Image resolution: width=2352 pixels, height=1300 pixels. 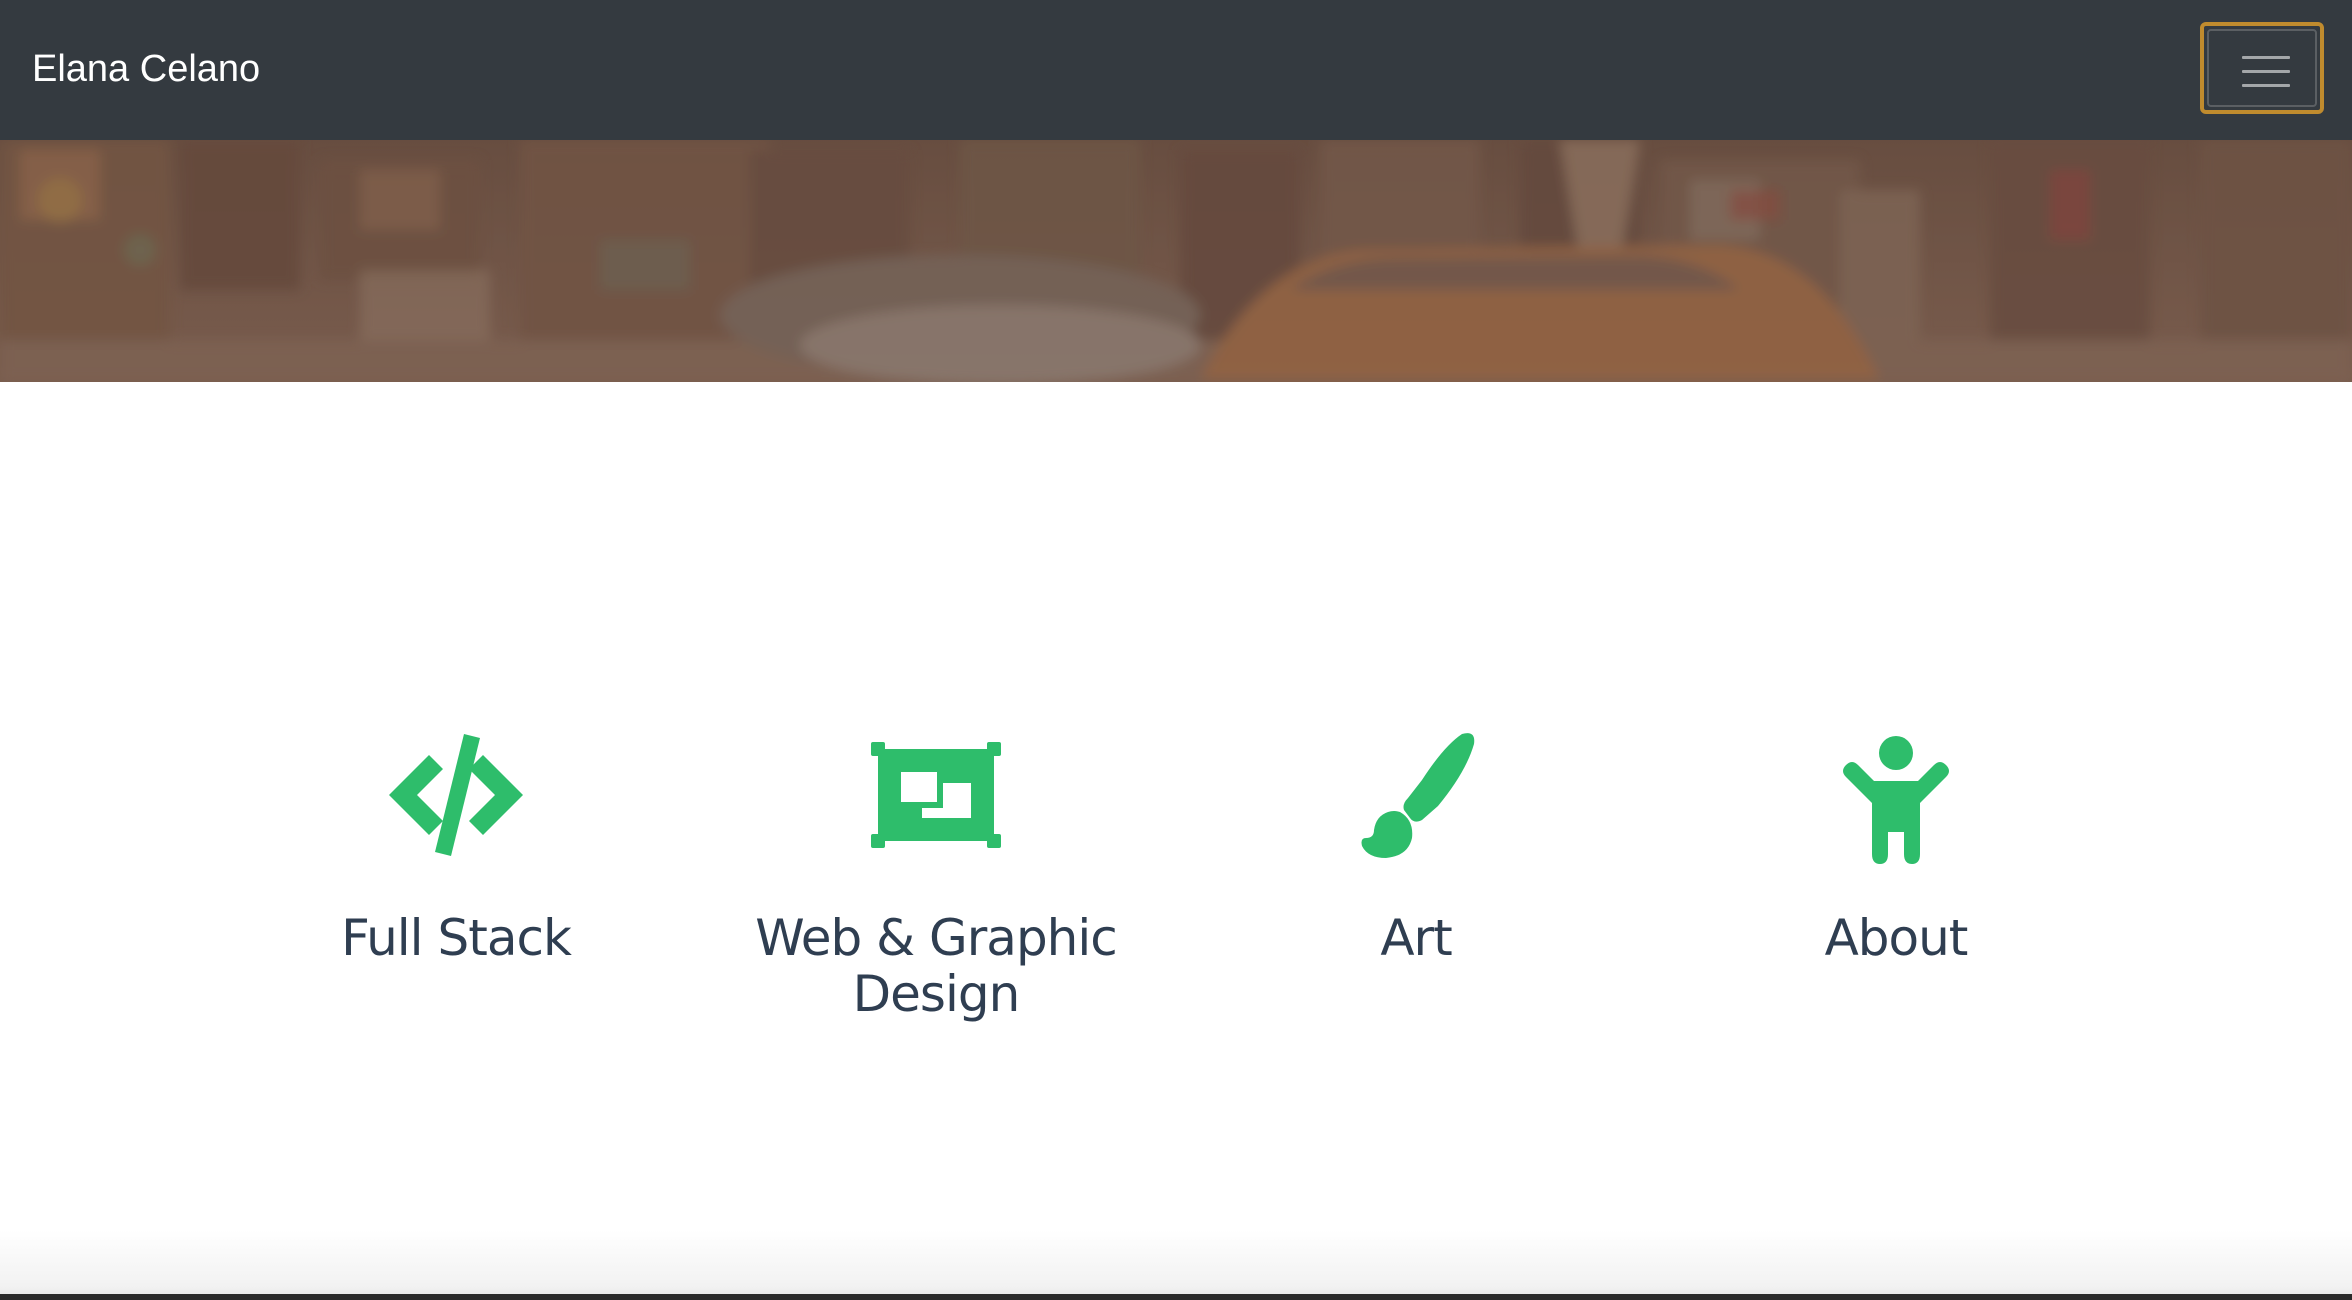 I want to click on feature-label: About, so click(x=1896, y=938).